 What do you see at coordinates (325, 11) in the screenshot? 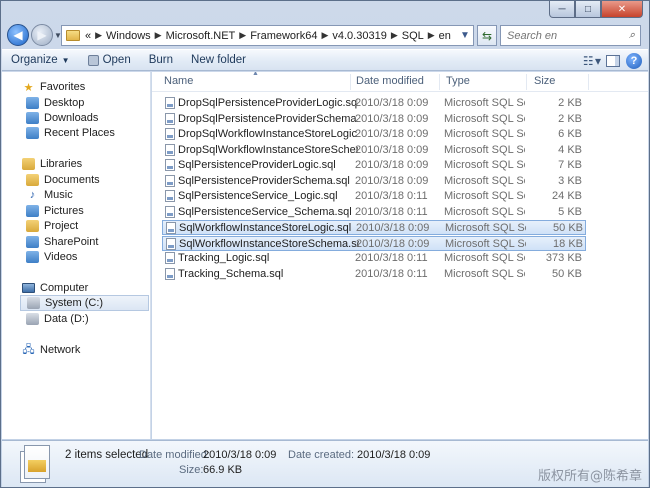
I see `title-bar: ─ □ ✕` at bounding box center [325, 11].